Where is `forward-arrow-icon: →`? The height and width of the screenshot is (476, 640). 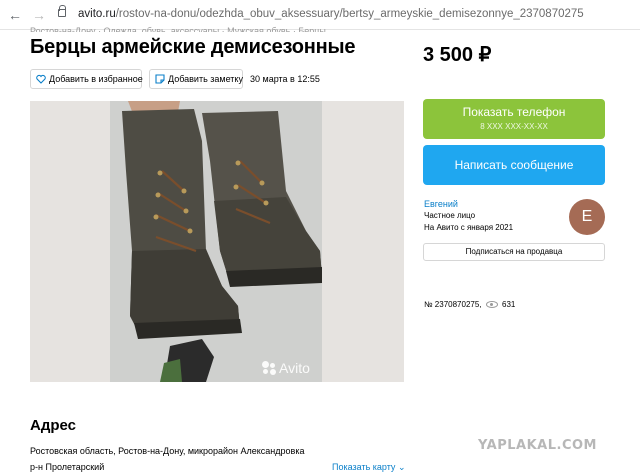
forward-arrow-icon: → is located at coordinates (39, 15).